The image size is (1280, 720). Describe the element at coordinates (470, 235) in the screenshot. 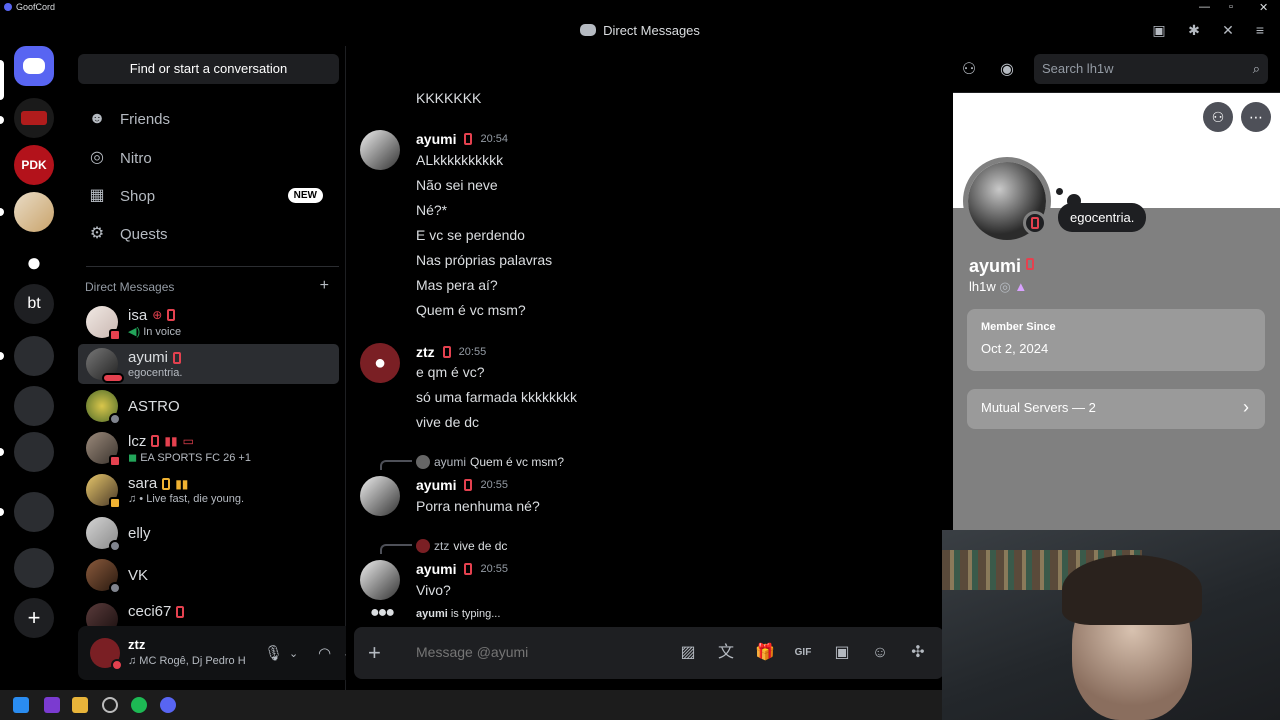

I see `message-line: E vc se perdendo` at that location.